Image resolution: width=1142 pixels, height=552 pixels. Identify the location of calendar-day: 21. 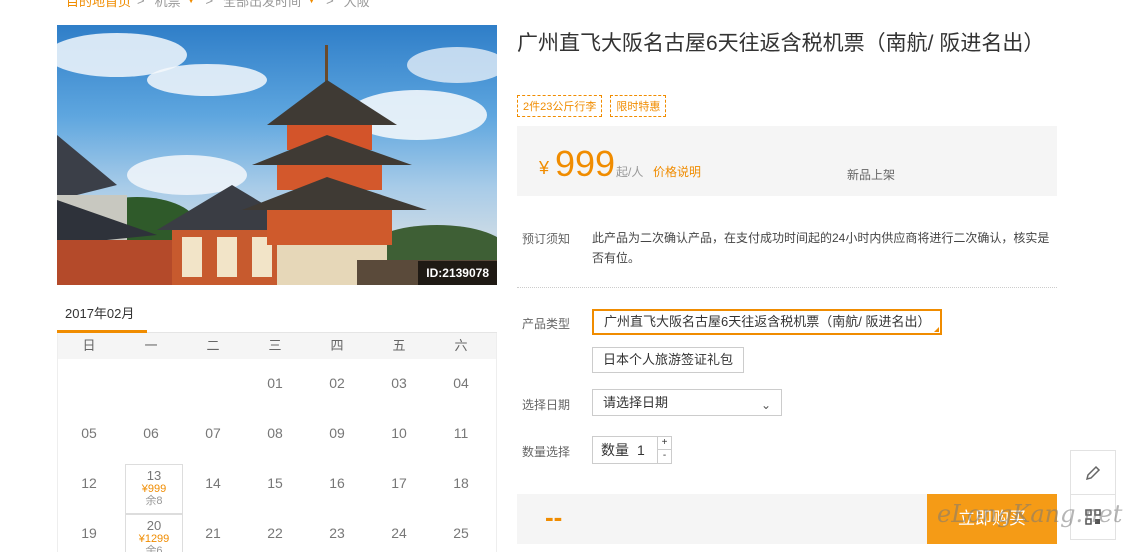
(213, 534).